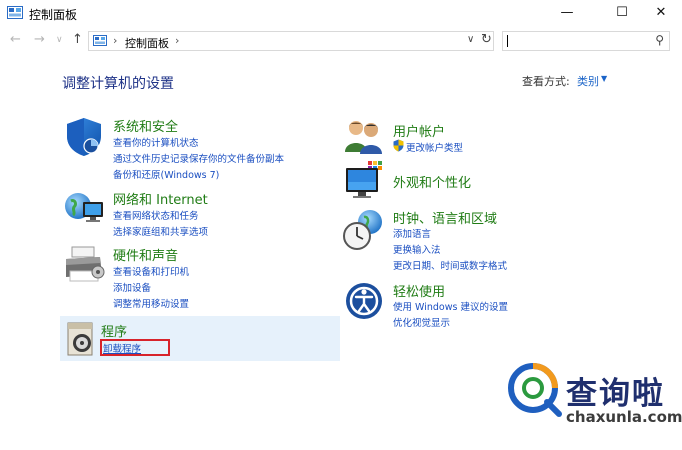 This screenshot has width=682, height=450. What do you see at coordinates (486, 39) in the screenshot?
I see `refresh-icon: ↻` at bounding box center [486, 39].